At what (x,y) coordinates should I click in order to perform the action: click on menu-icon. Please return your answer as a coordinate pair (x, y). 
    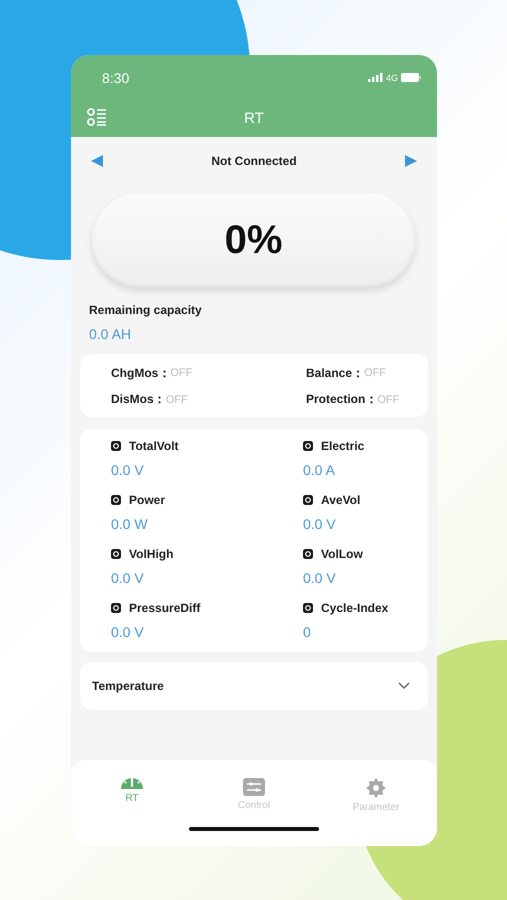
    Looking at the image, I should click on (97, 117).